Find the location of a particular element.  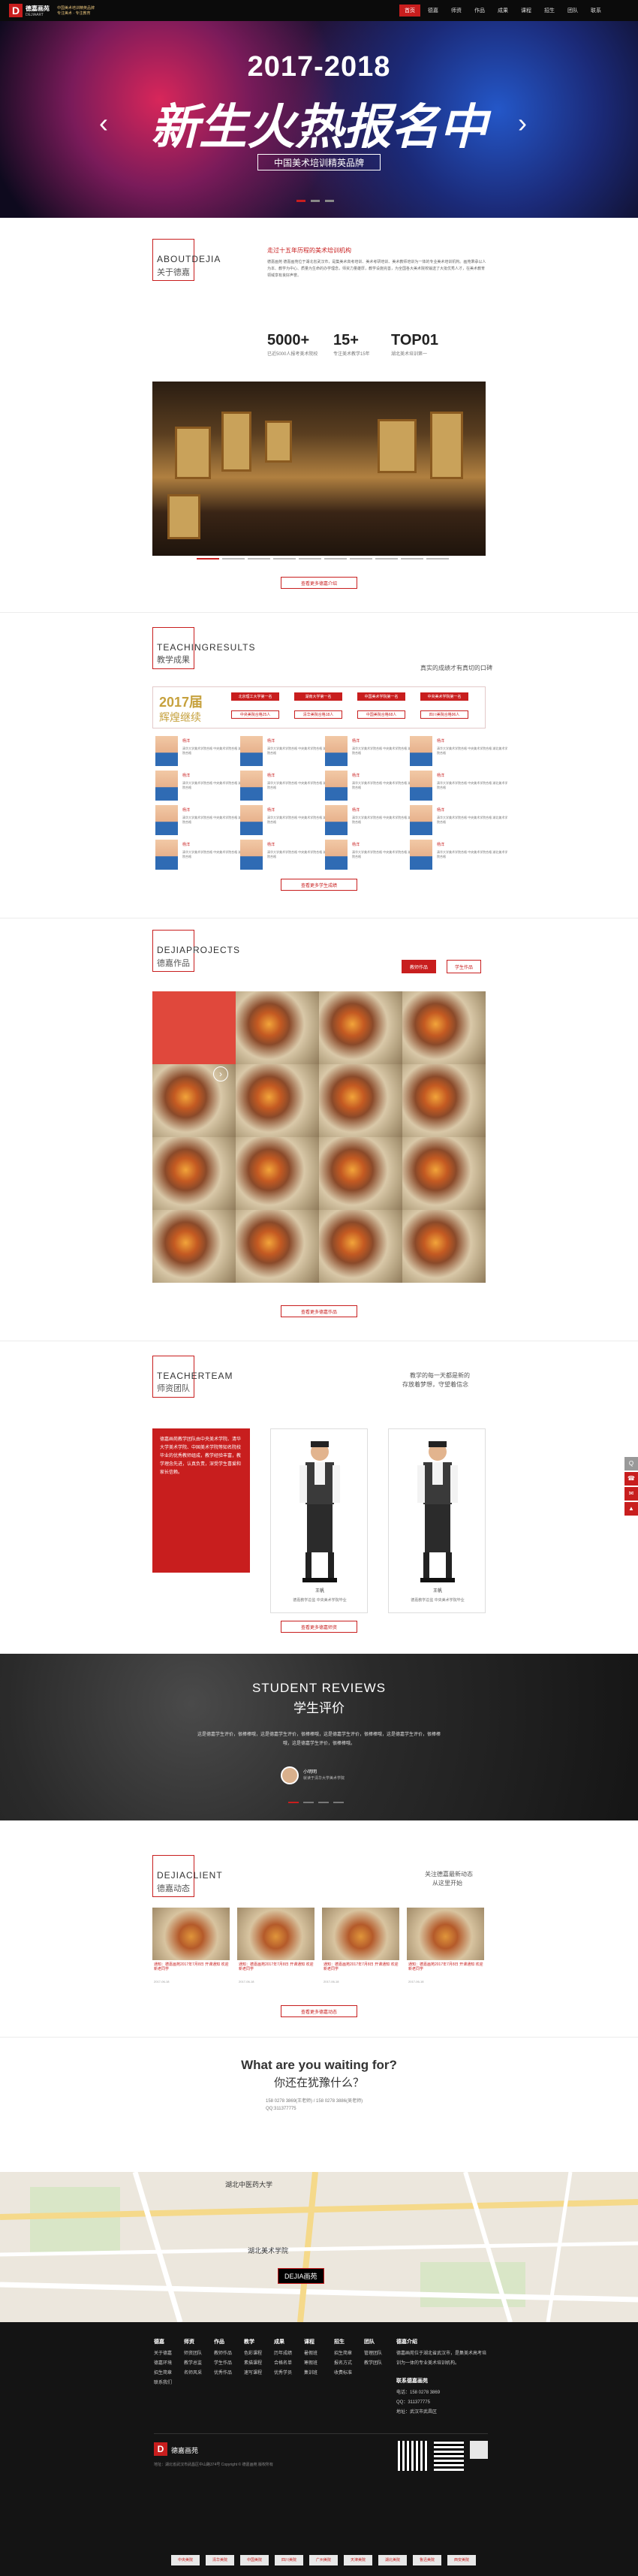

nav-item-results: 成果 is located at coordinates (502, 11).